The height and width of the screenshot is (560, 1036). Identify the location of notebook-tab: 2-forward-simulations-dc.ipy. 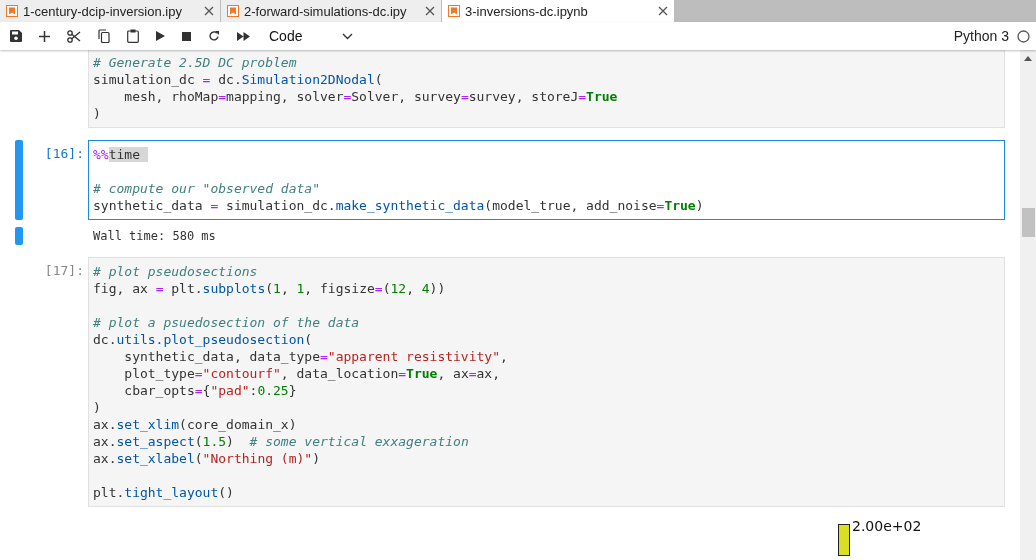
(331, 11).